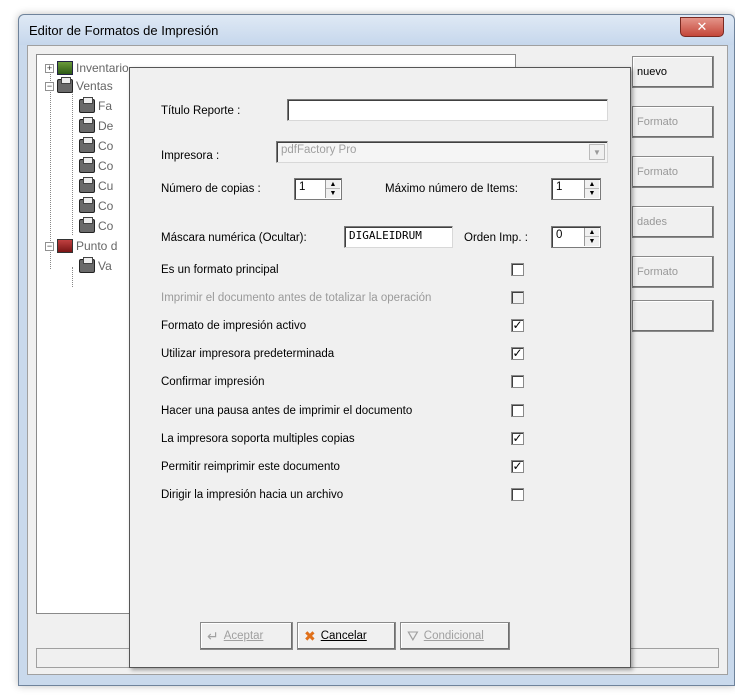 This screenshot has height=698, width=735. What do you see at coordinates (105, 266) in the screenshot?
I see `tree-node-label: Va` at bounding box center [105, 266].